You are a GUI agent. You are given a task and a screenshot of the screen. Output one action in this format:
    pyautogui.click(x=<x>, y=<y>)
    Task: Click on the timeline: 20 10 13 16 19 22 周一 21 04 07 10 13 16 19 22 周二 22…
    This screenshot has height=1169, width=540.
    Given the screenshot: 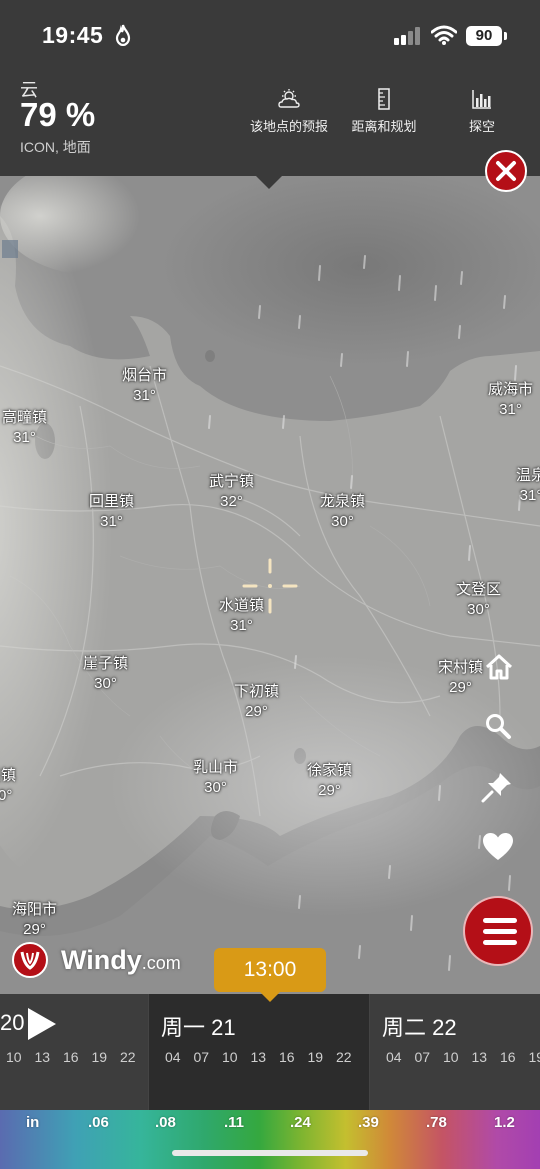 What is the action you would take?
    pyautogui.click(x=270, y=1052)
    